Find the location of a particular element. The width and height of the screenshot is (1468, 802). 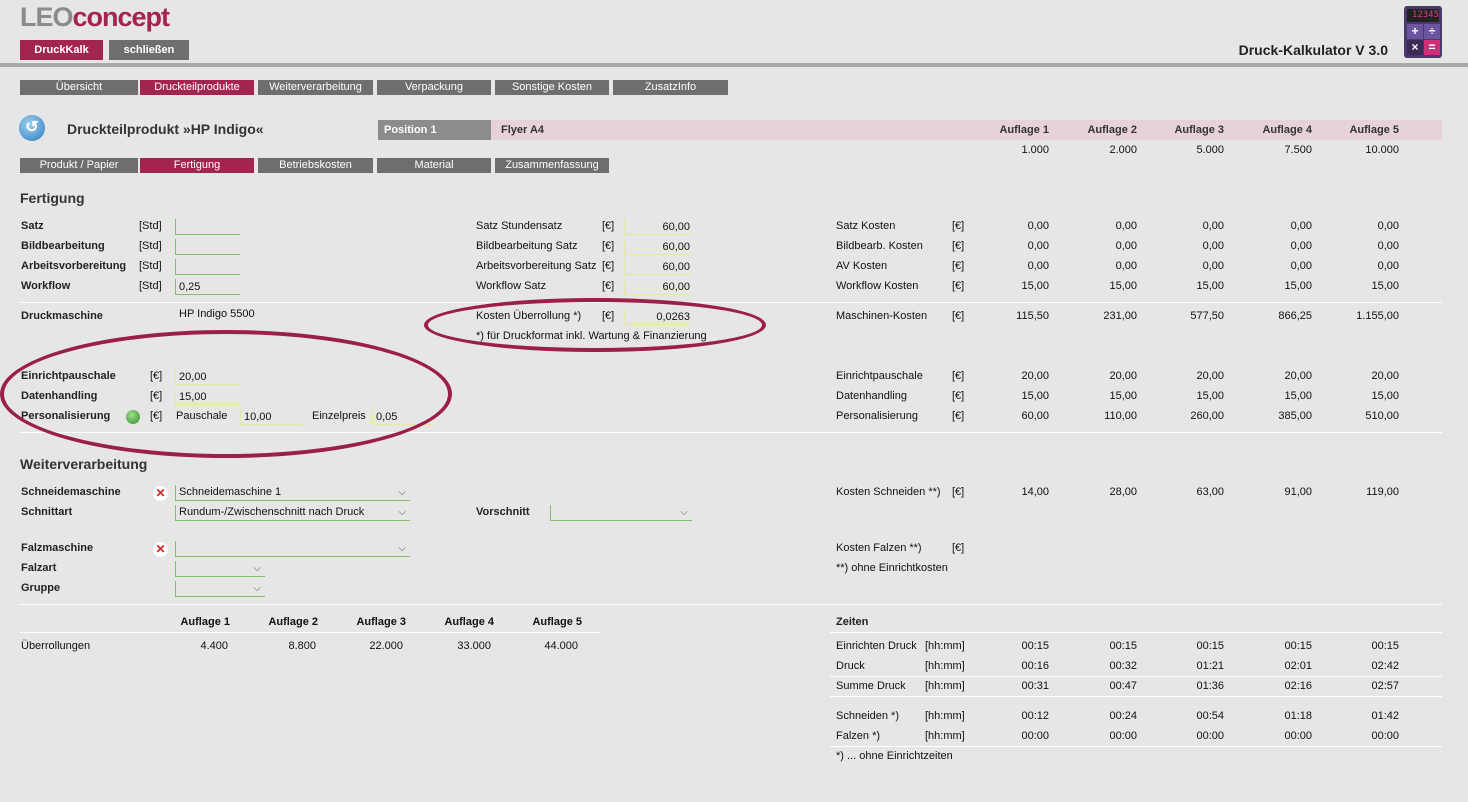

falzen-zeit-5: 00:00 is located at coordinates (1385, 736).